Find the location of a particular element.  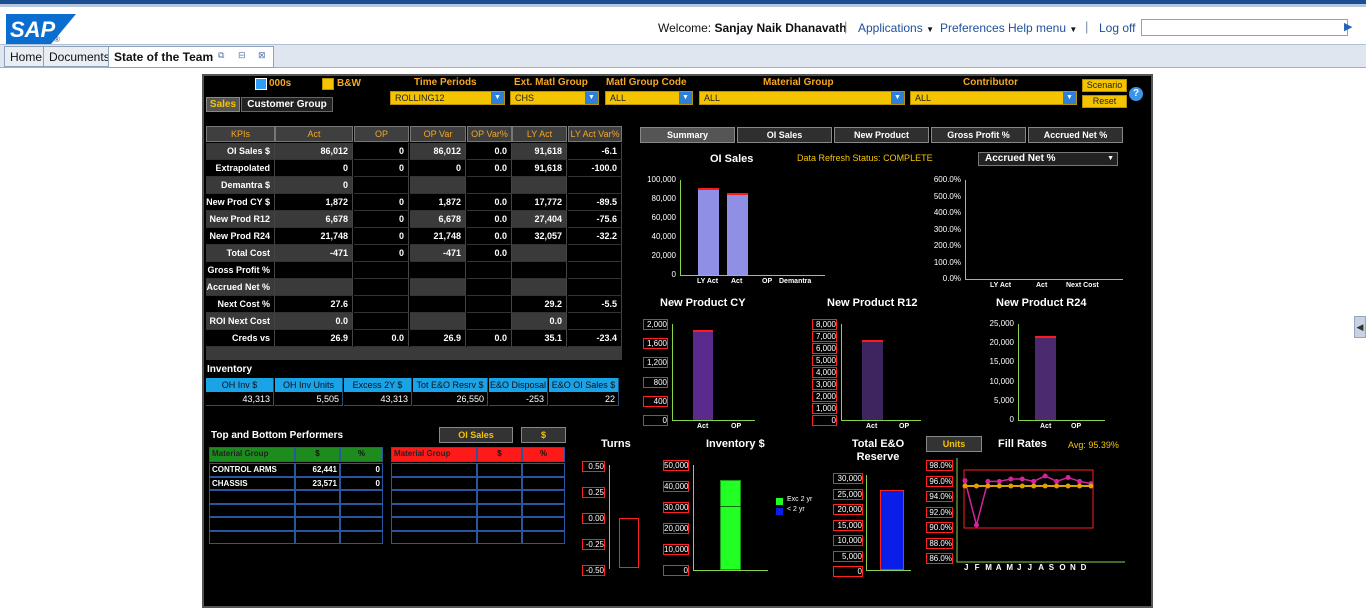

kpi-header: KPIs is located at coordinates (240, 134).